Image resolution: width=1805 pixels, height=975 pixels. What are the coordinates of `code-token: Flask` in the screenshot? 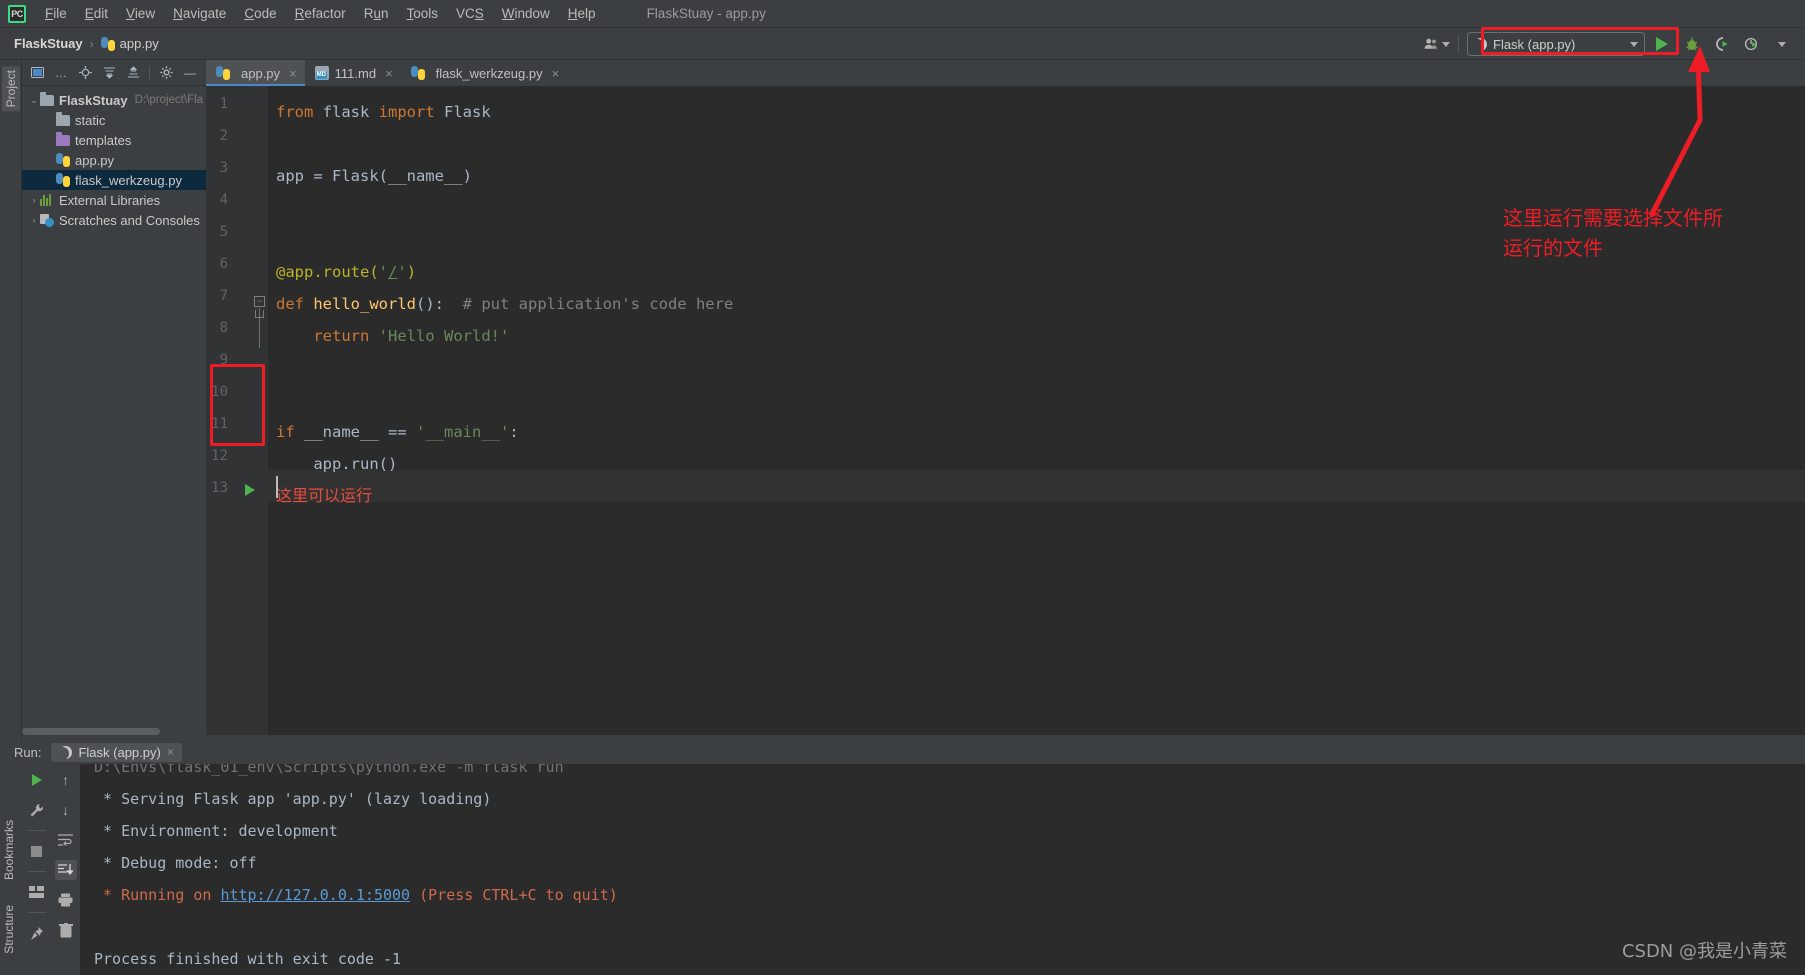 It's located at (462, 112).